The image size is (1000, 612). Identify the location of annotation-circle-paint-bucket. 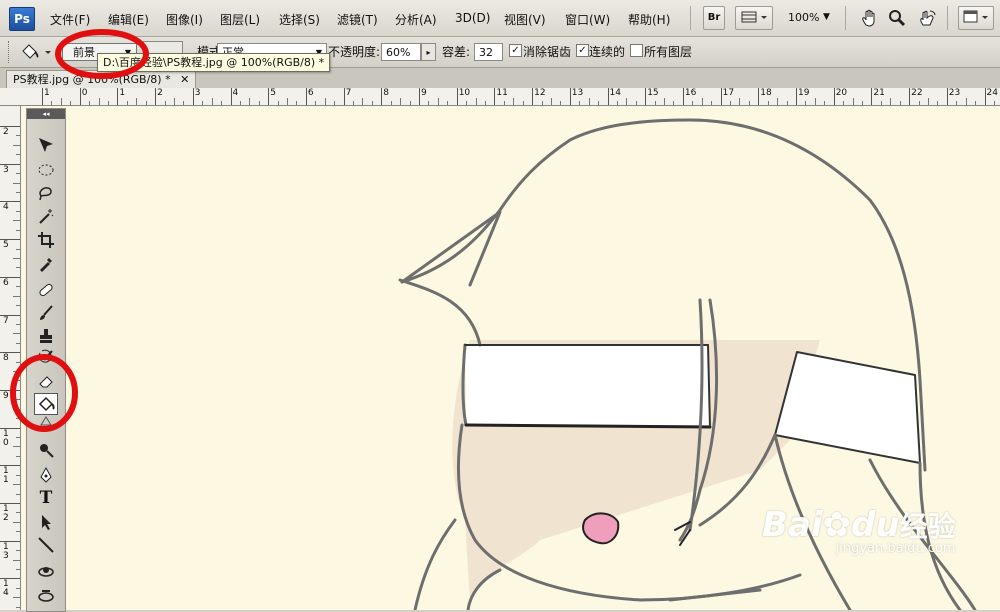
(44, 393).